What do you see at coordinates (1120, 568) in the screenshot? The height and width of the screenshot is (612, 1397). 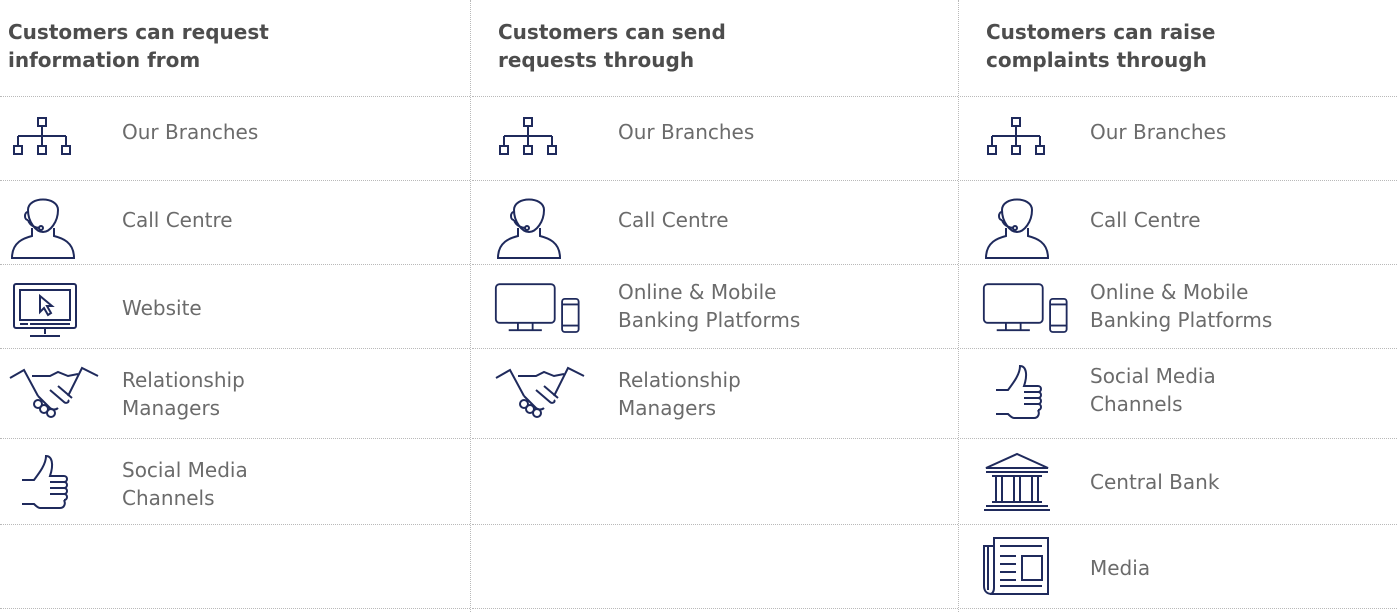 I see `list-item-label: Media` at bounding box center [1120, 568].